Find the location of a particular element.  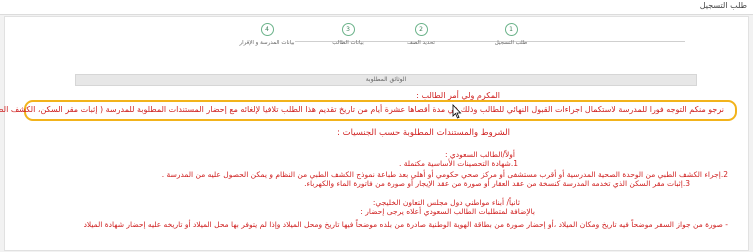

mouse-cursor-icon is located at coordinates (457, 111).